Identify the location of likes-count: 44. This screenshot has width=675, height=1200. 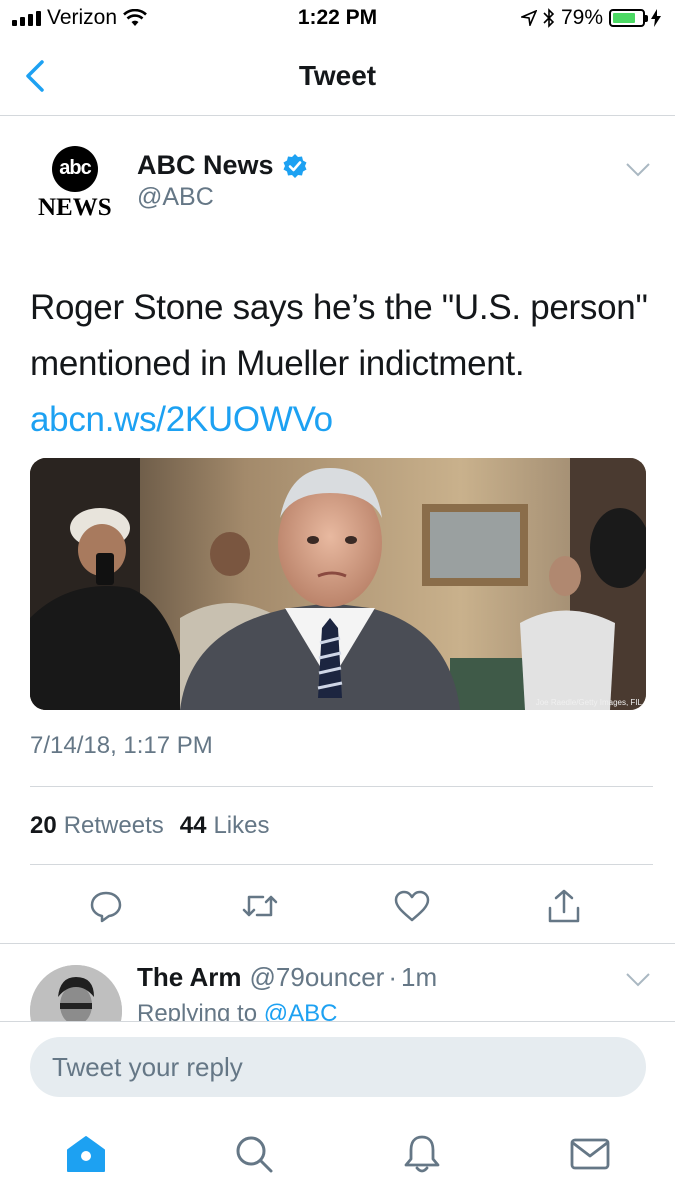
(193, 825).